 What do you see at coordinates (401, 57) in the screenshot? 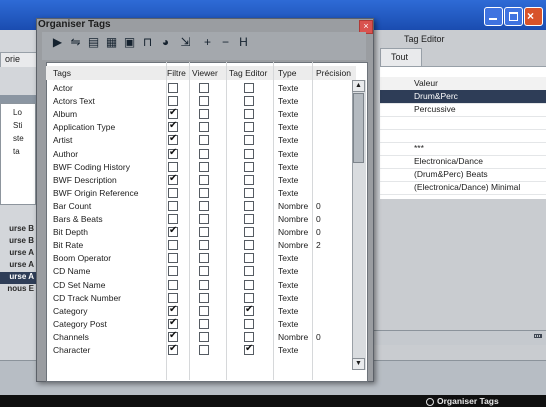
I see `tab-tout: Tout` at bounding box center [401, 57].